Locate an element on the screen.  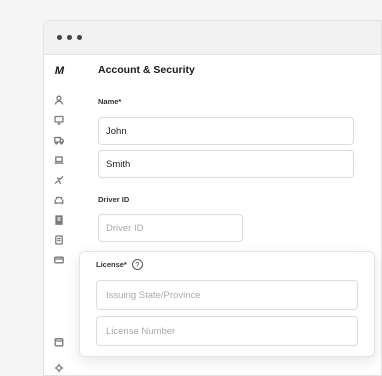
title-bar is located at coordinates (212, 38).